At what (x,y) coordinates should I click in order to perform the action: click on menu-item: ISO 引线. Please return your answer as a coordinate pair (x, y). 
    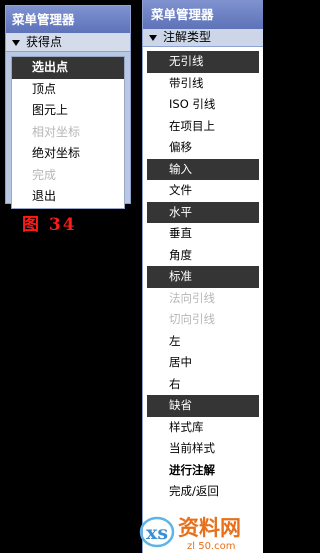
    Looking at the image, I should click on (203, 105).